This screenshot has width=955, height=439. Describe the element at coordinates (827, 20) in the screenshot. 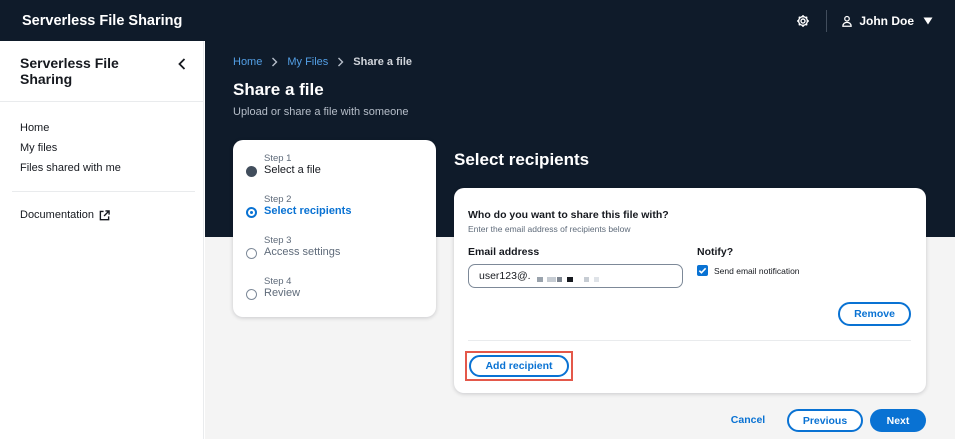

I see `topnav-divider` at that location.